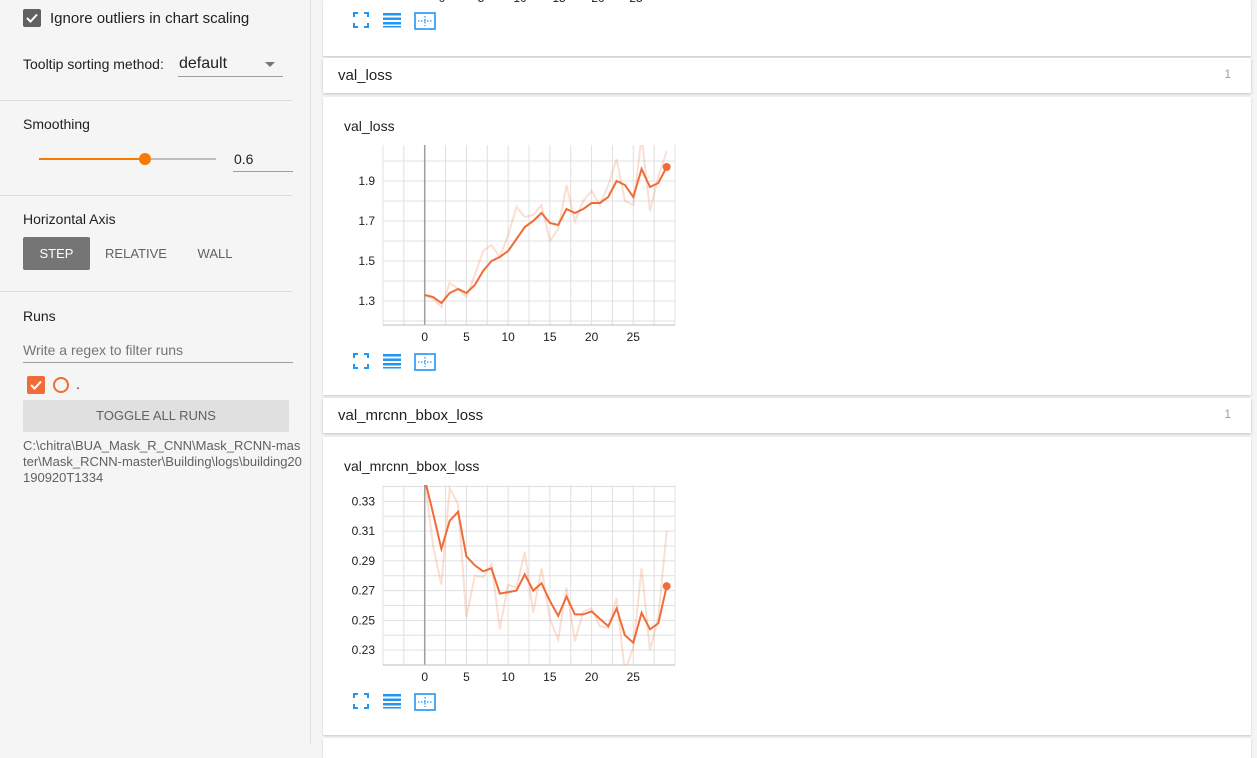 This screenshot has height=758, width=1257. Describe the element at coordinates (150, 18) in the screenshot. I see `ignore-outliers-label: Ignore outliers in chart scaling` at that location.